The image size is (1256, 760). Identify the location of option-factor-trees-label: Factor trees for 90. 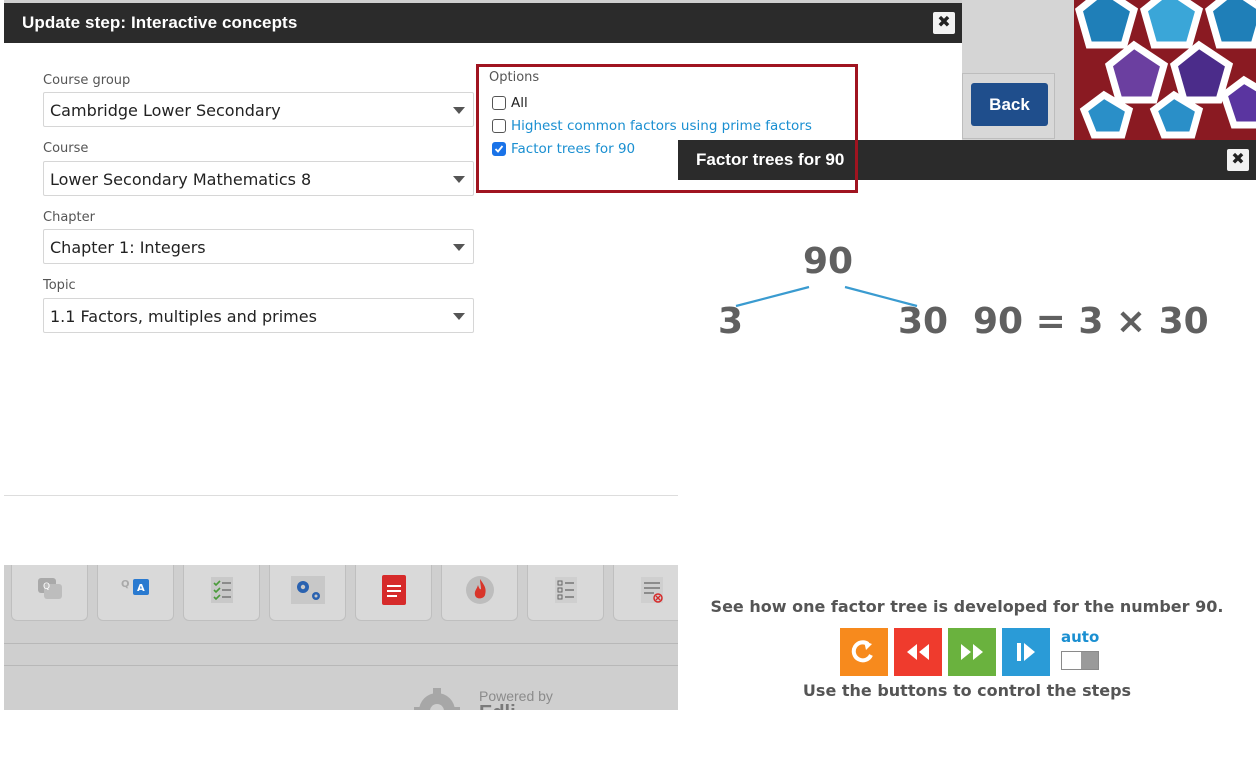
(573, 149).